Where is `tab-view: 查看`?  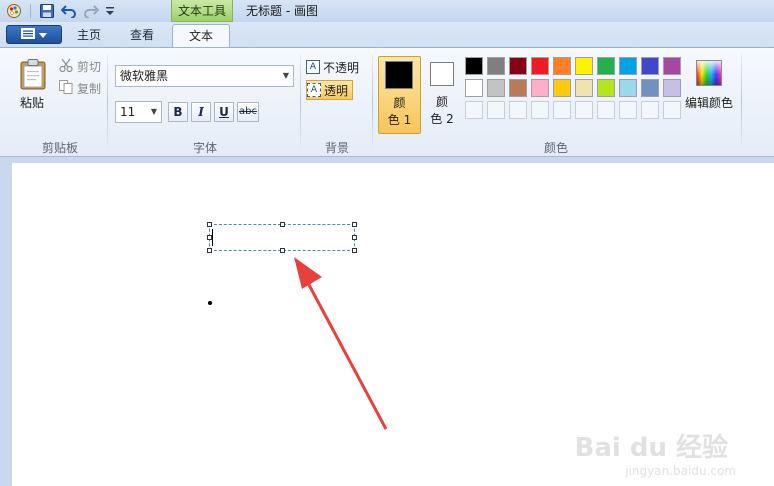 tab-view: 查看 is located at coordinates (142, 35).